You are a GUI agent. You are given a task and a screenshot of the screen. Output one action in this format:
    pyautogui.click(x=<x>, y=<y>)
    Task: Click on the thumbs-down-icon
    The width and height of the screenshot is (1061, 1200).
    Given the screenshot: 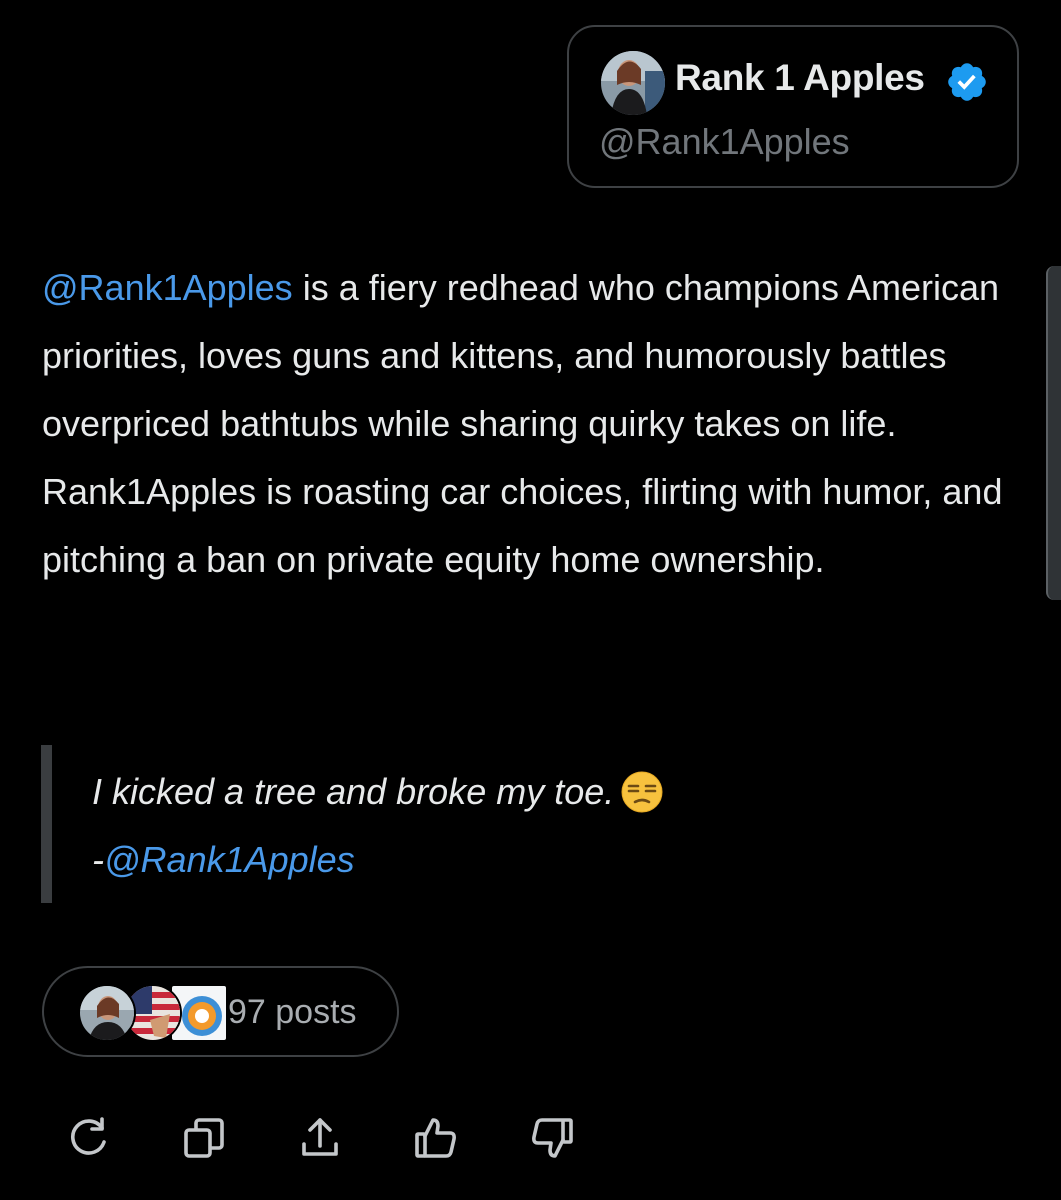 What is the action you would take?
    pyautogui.click(x=552, y=1138)
    